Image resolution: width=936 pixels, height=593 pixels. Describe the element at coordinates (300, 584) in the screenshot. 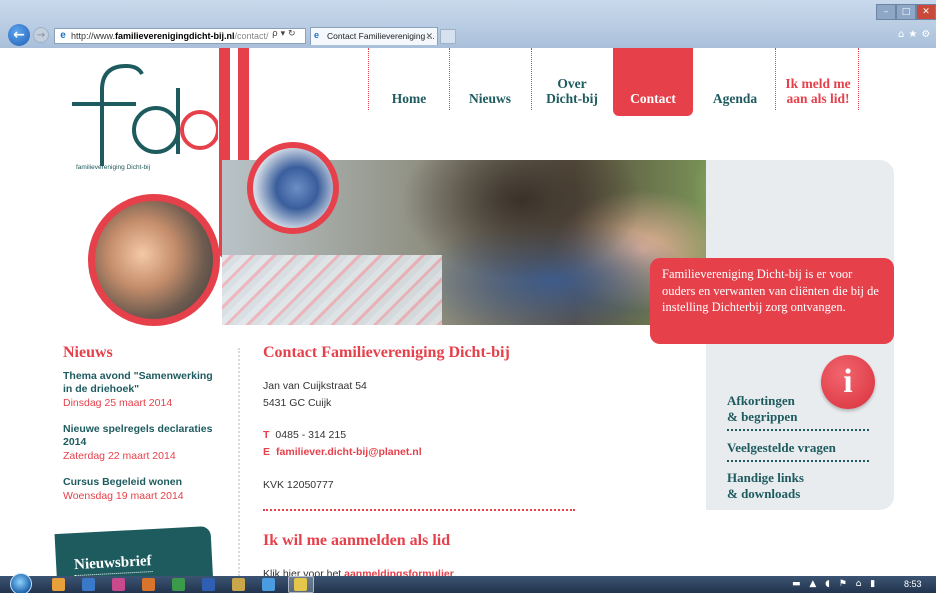

I see `program-taskbar-icon` at that location.